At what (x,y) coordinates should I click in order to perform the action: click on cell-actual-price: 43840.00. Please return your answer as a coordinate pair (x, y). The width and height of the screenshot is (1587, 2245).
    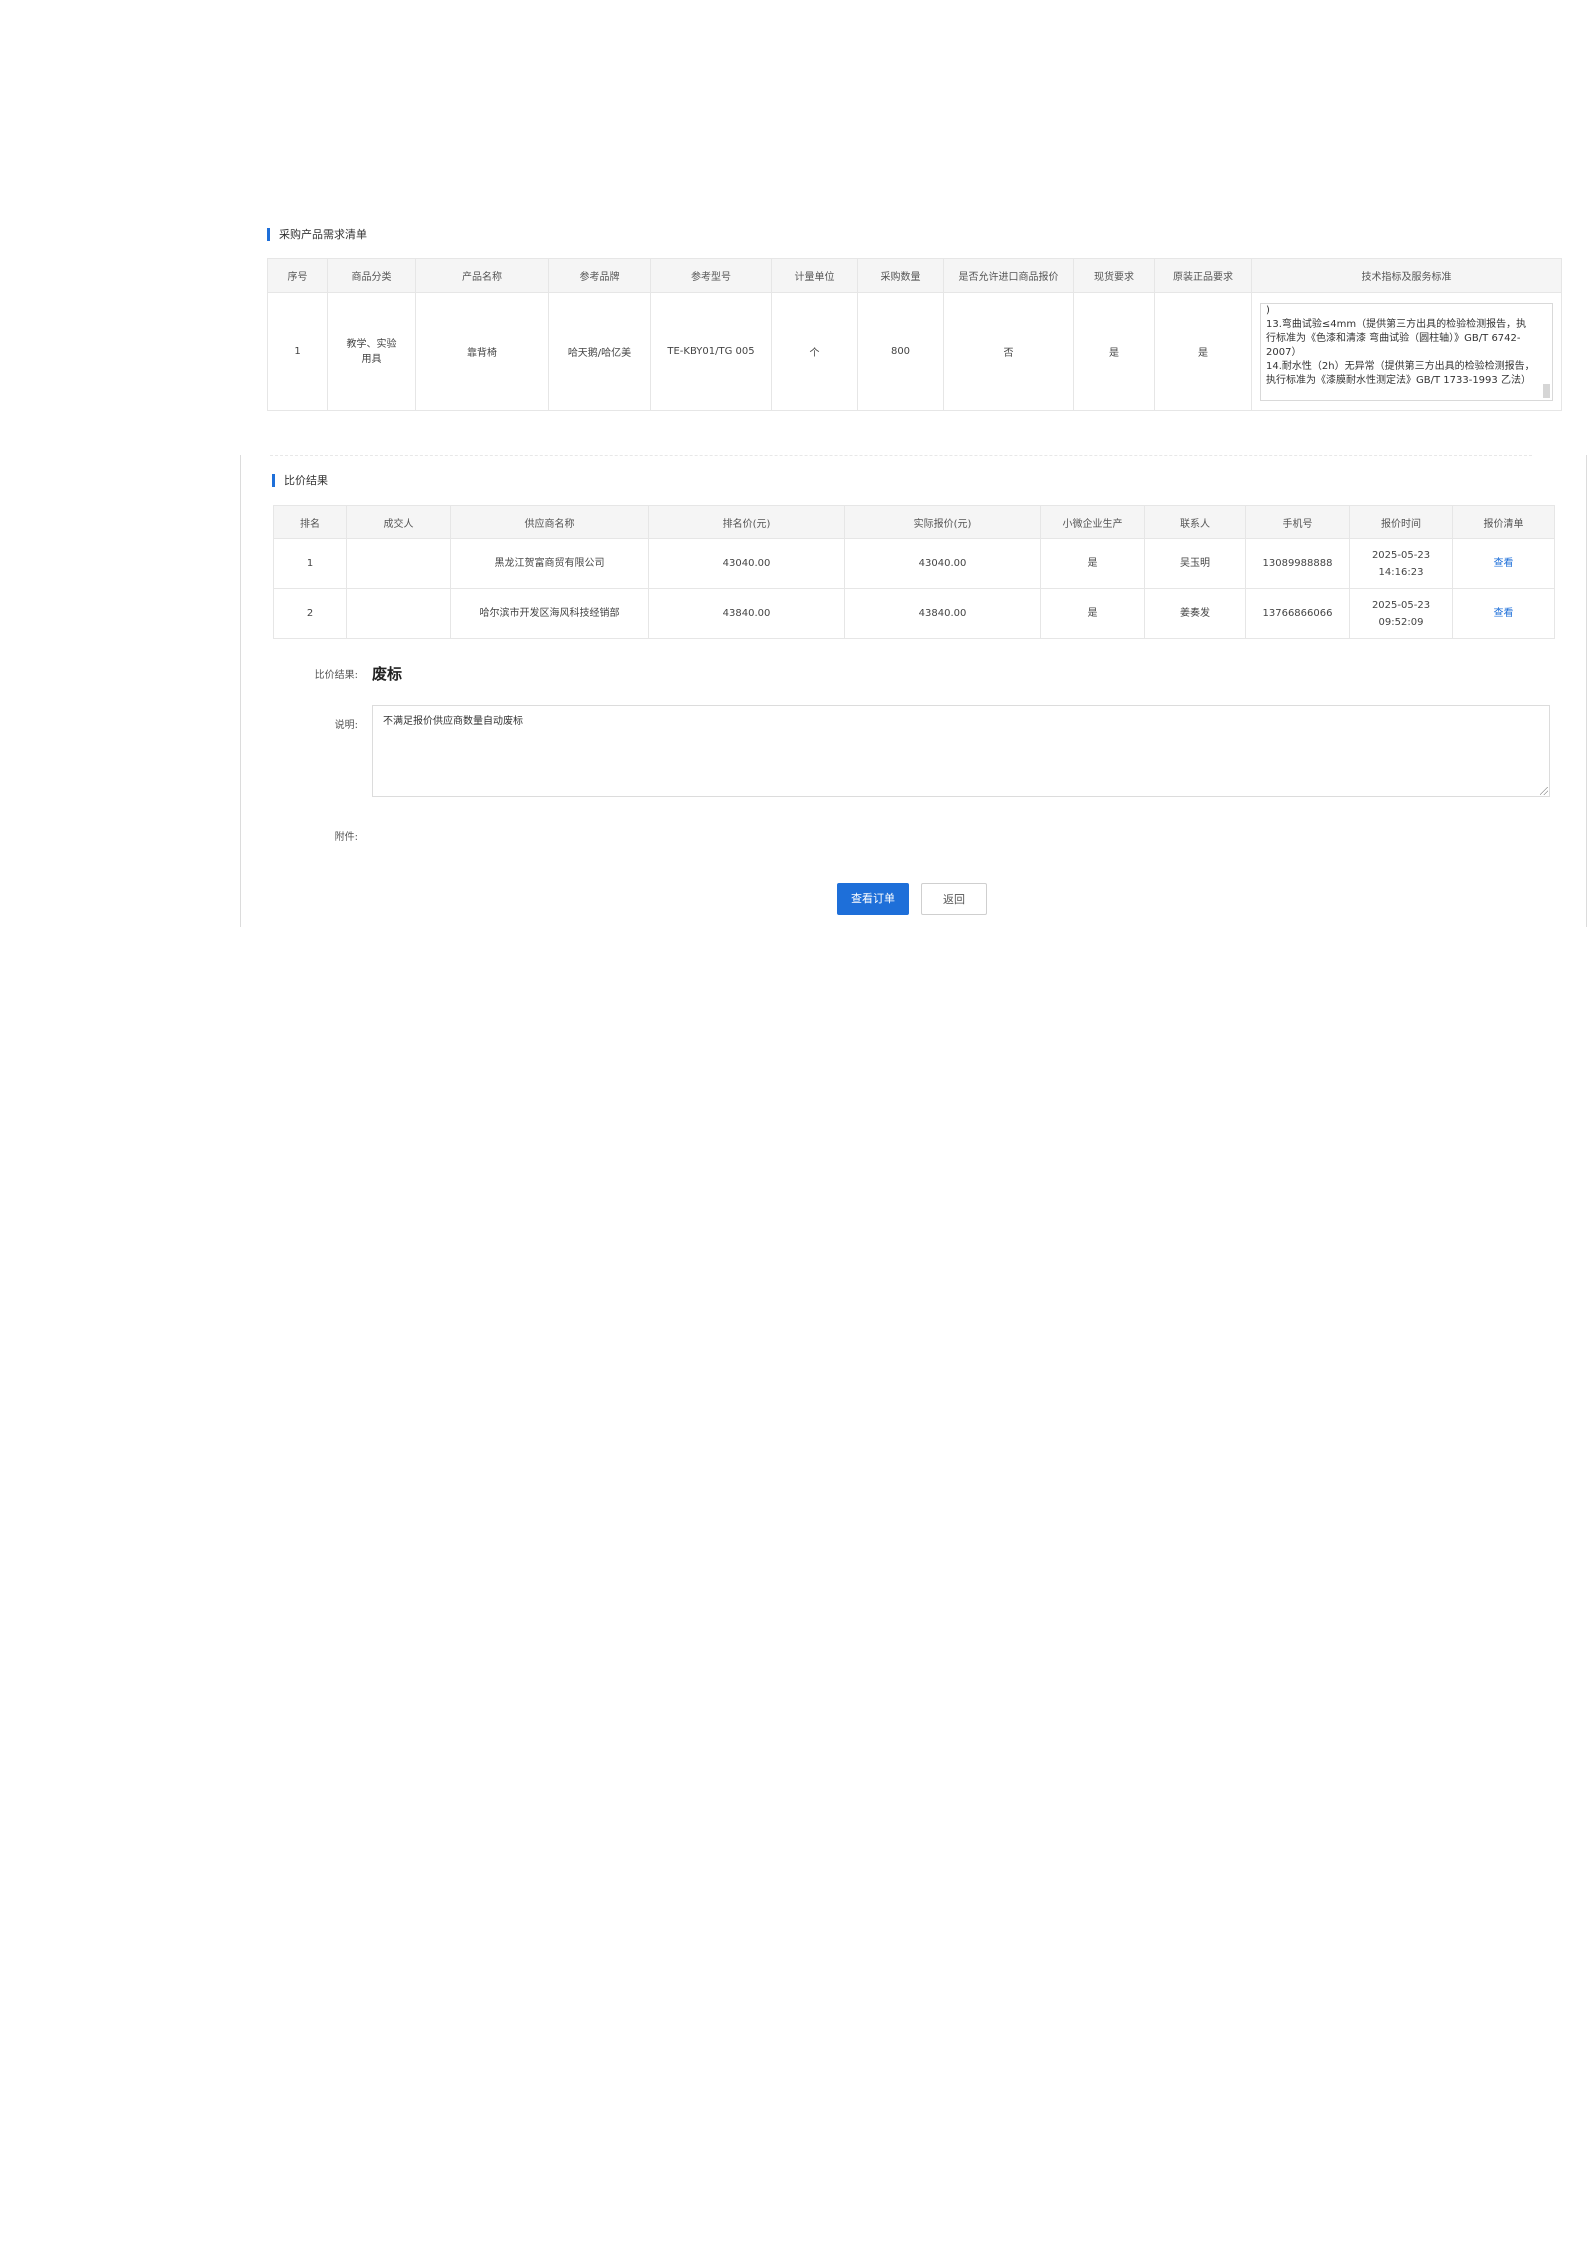
    Looking at the image, I should click on (942, 613).